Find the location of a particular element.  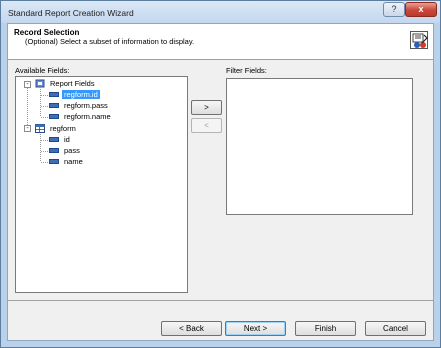

tree-item-label: regform.name is located at coordinates (87, 116).